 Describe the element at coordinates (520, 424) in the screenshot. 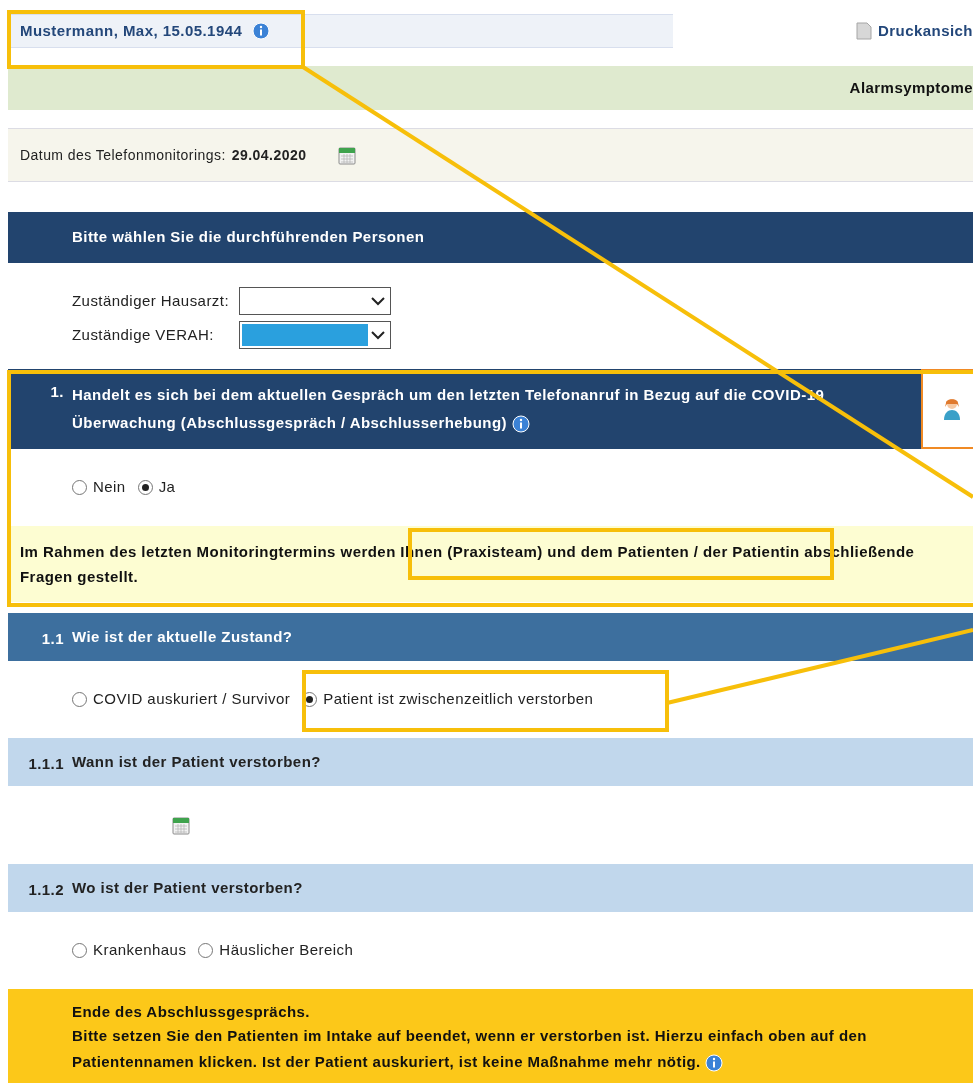

I see `info-icon` at that location.